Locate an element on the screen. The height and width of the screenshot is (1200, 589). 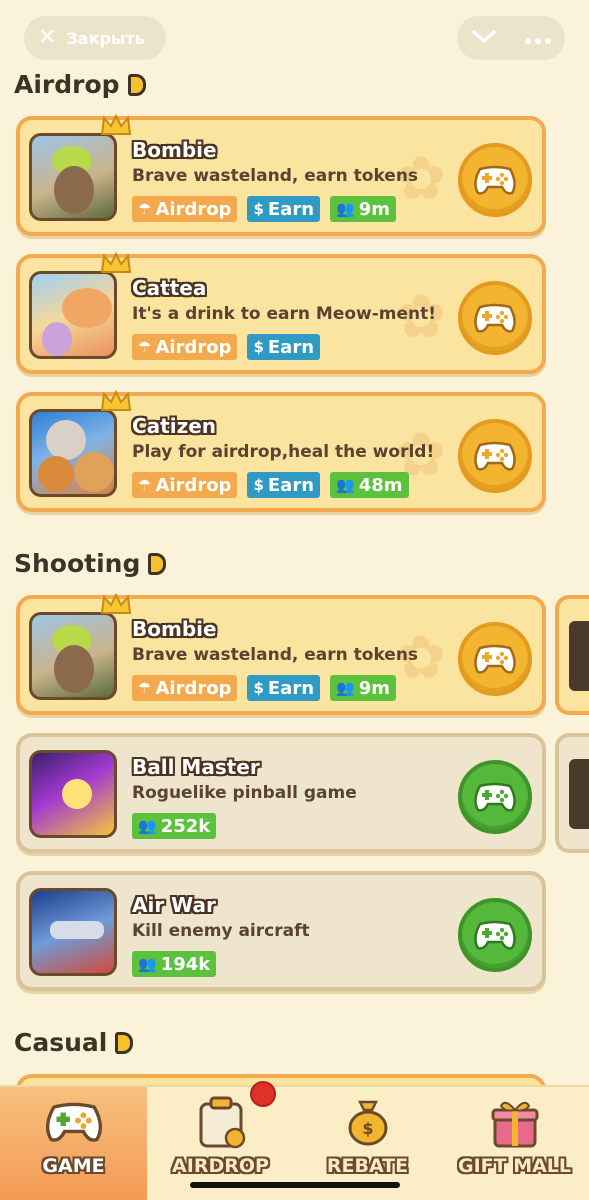
tag-row: 👥 194k is located at coordinates (174, 964).